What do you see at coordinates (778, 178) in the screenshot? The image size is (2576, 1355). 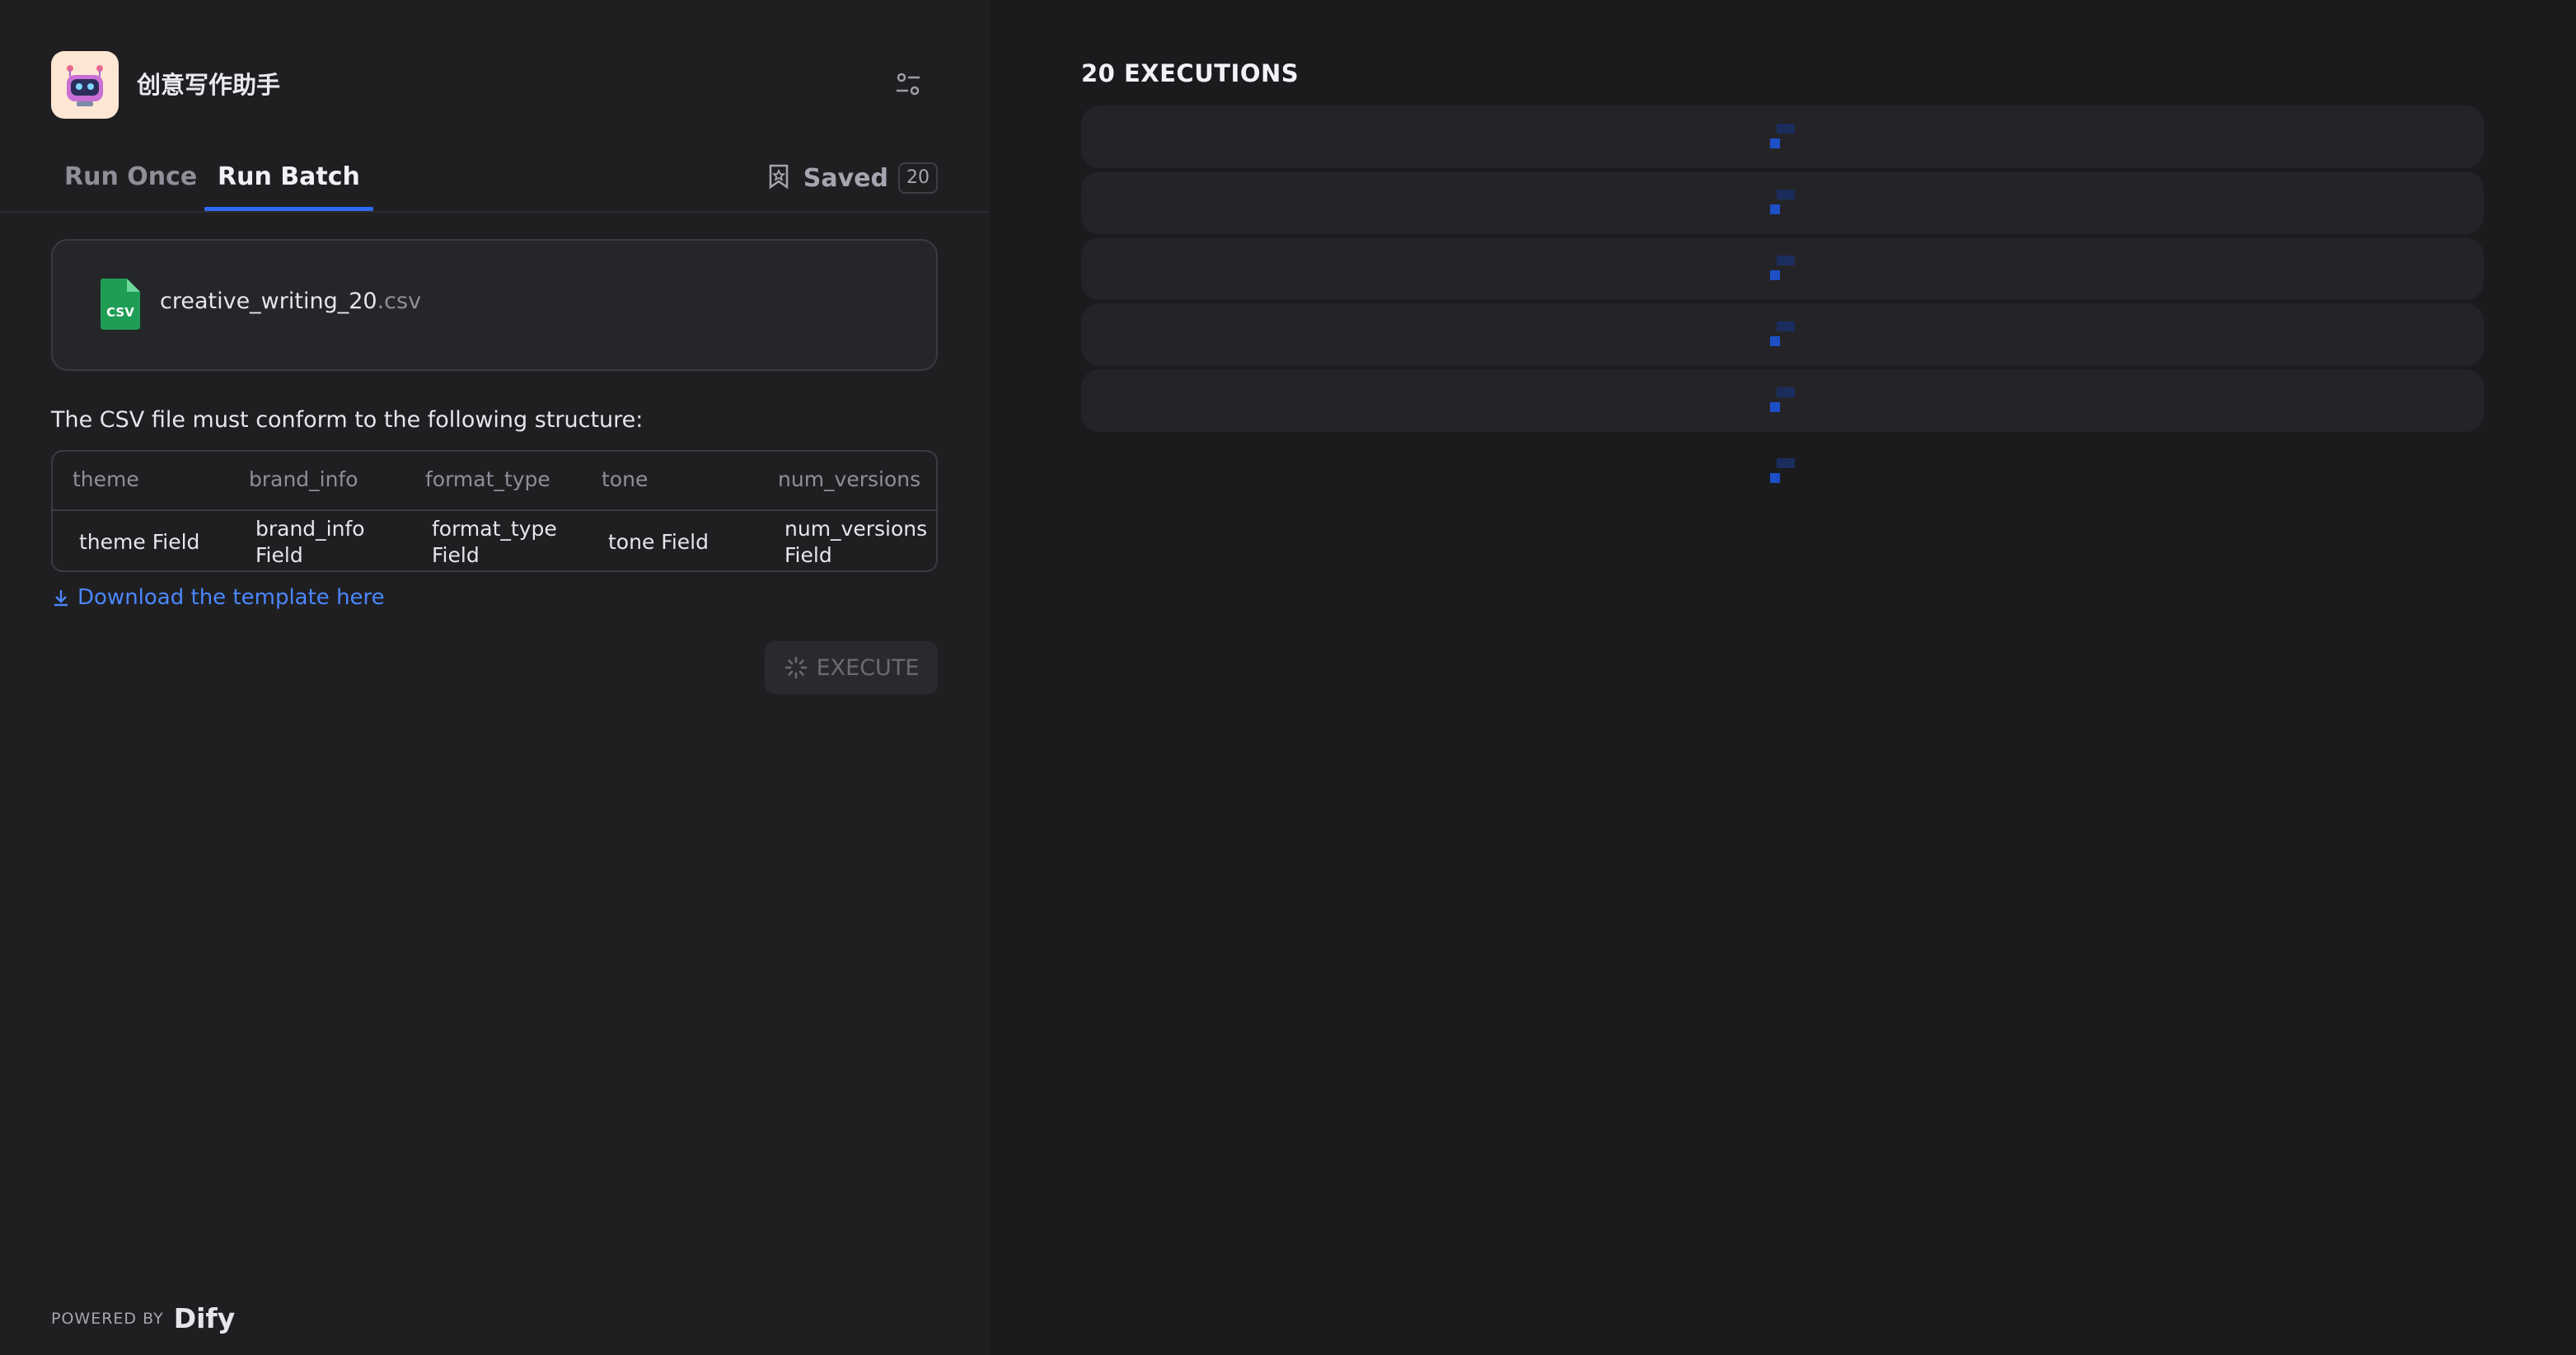 I see `bookmark-icon` at bounding box center [778, 178].